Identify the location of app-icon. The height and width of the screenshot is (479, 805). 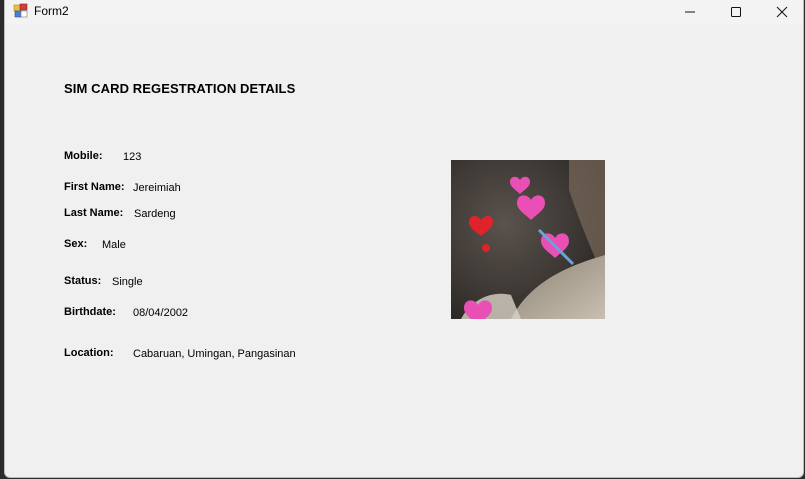
(21, 11).